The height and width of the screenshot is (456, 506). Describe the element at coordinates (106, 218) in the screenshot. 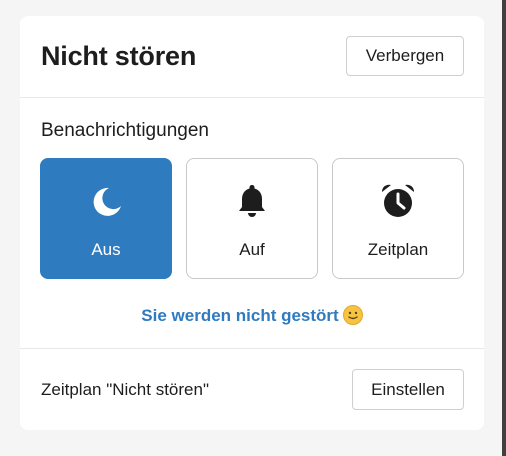

I see `option-off: Aus` at that location.